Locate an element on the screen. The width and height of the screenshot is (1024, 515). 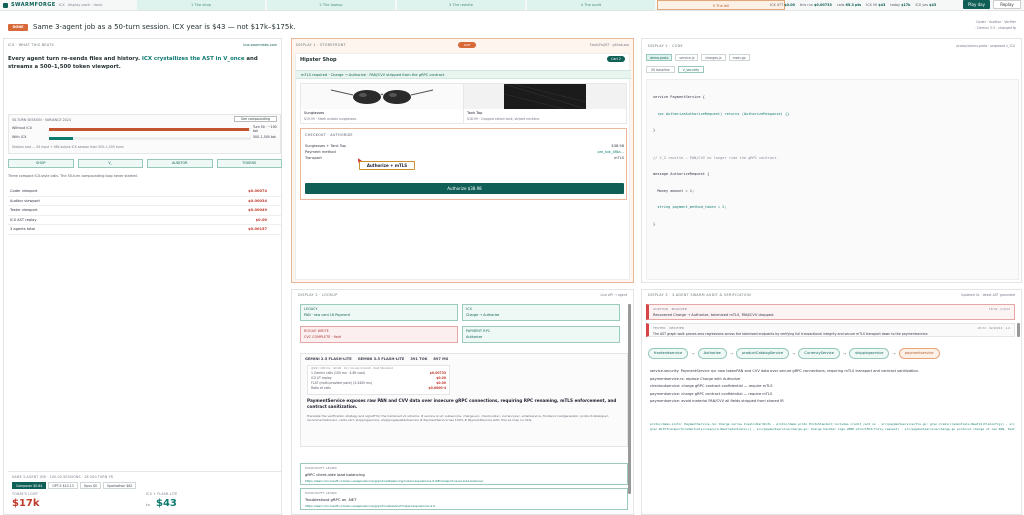
flow-node: shippingservice is located at coordinates (869, 353).